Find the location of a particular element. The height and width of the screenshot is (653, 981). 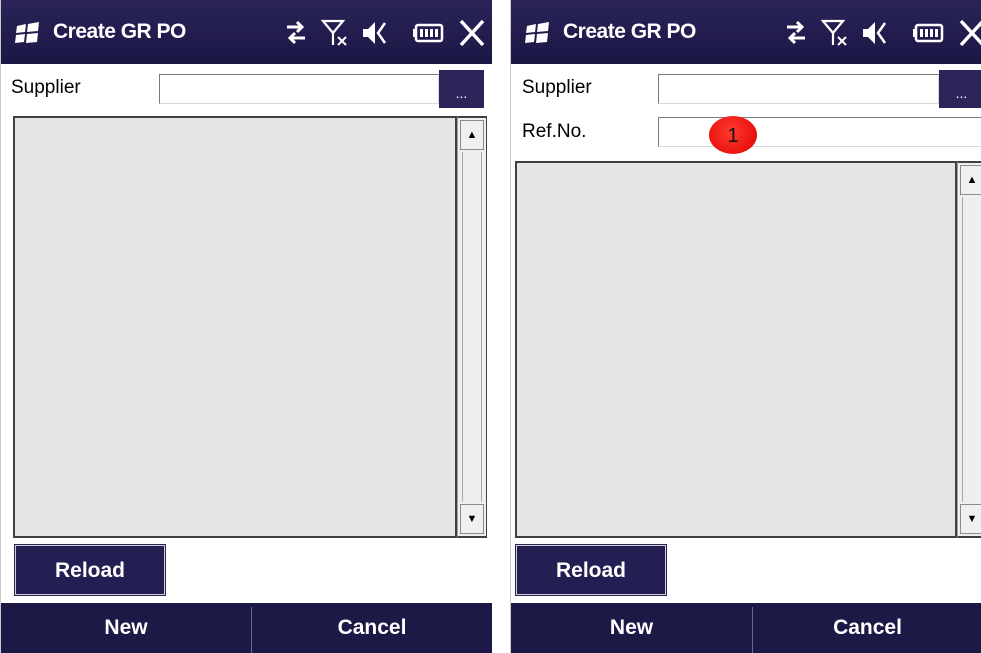

ref-no-label: Ref.No. is located at coordinates (554, 131).